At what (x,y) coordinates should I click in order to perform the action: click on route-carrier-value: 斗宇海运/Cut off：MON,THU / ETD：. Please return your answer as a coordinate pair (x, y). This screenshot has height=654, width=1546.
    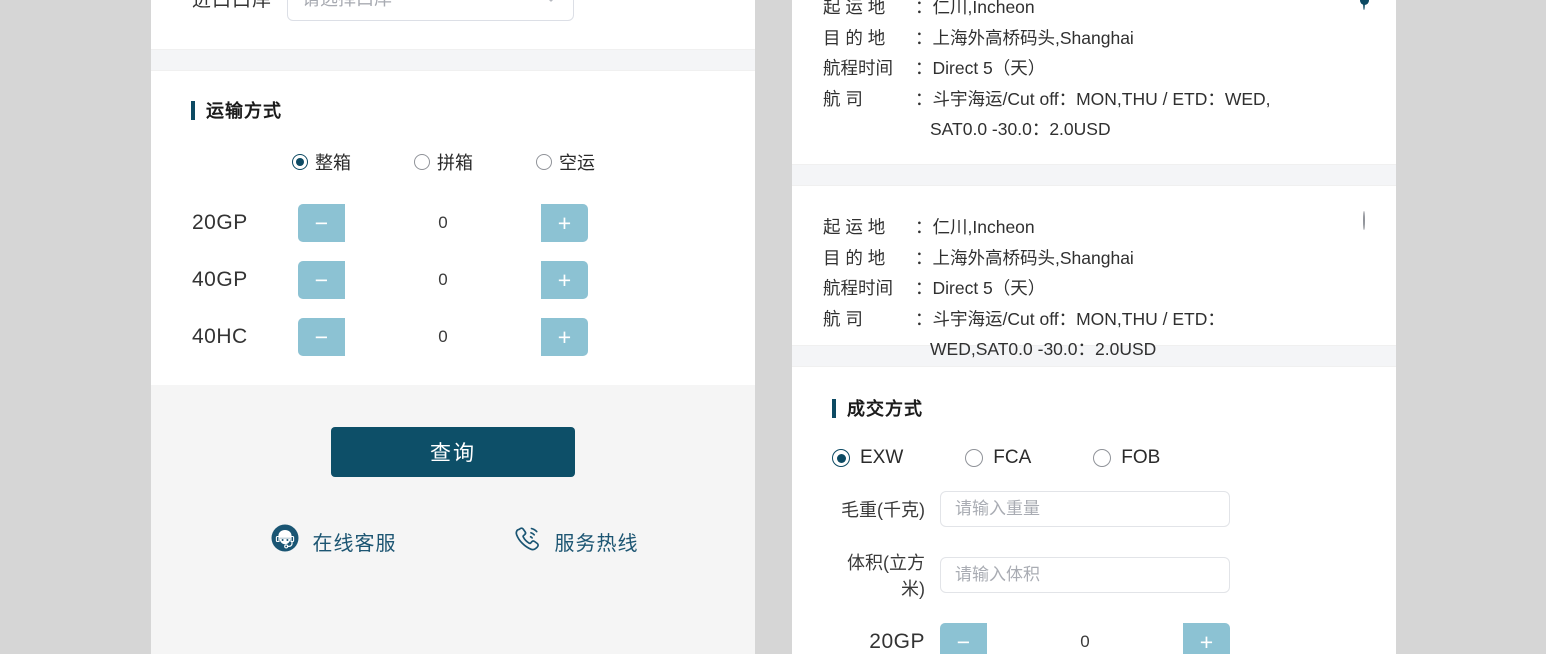
    Looking at the image, I should click on (1078, 318).